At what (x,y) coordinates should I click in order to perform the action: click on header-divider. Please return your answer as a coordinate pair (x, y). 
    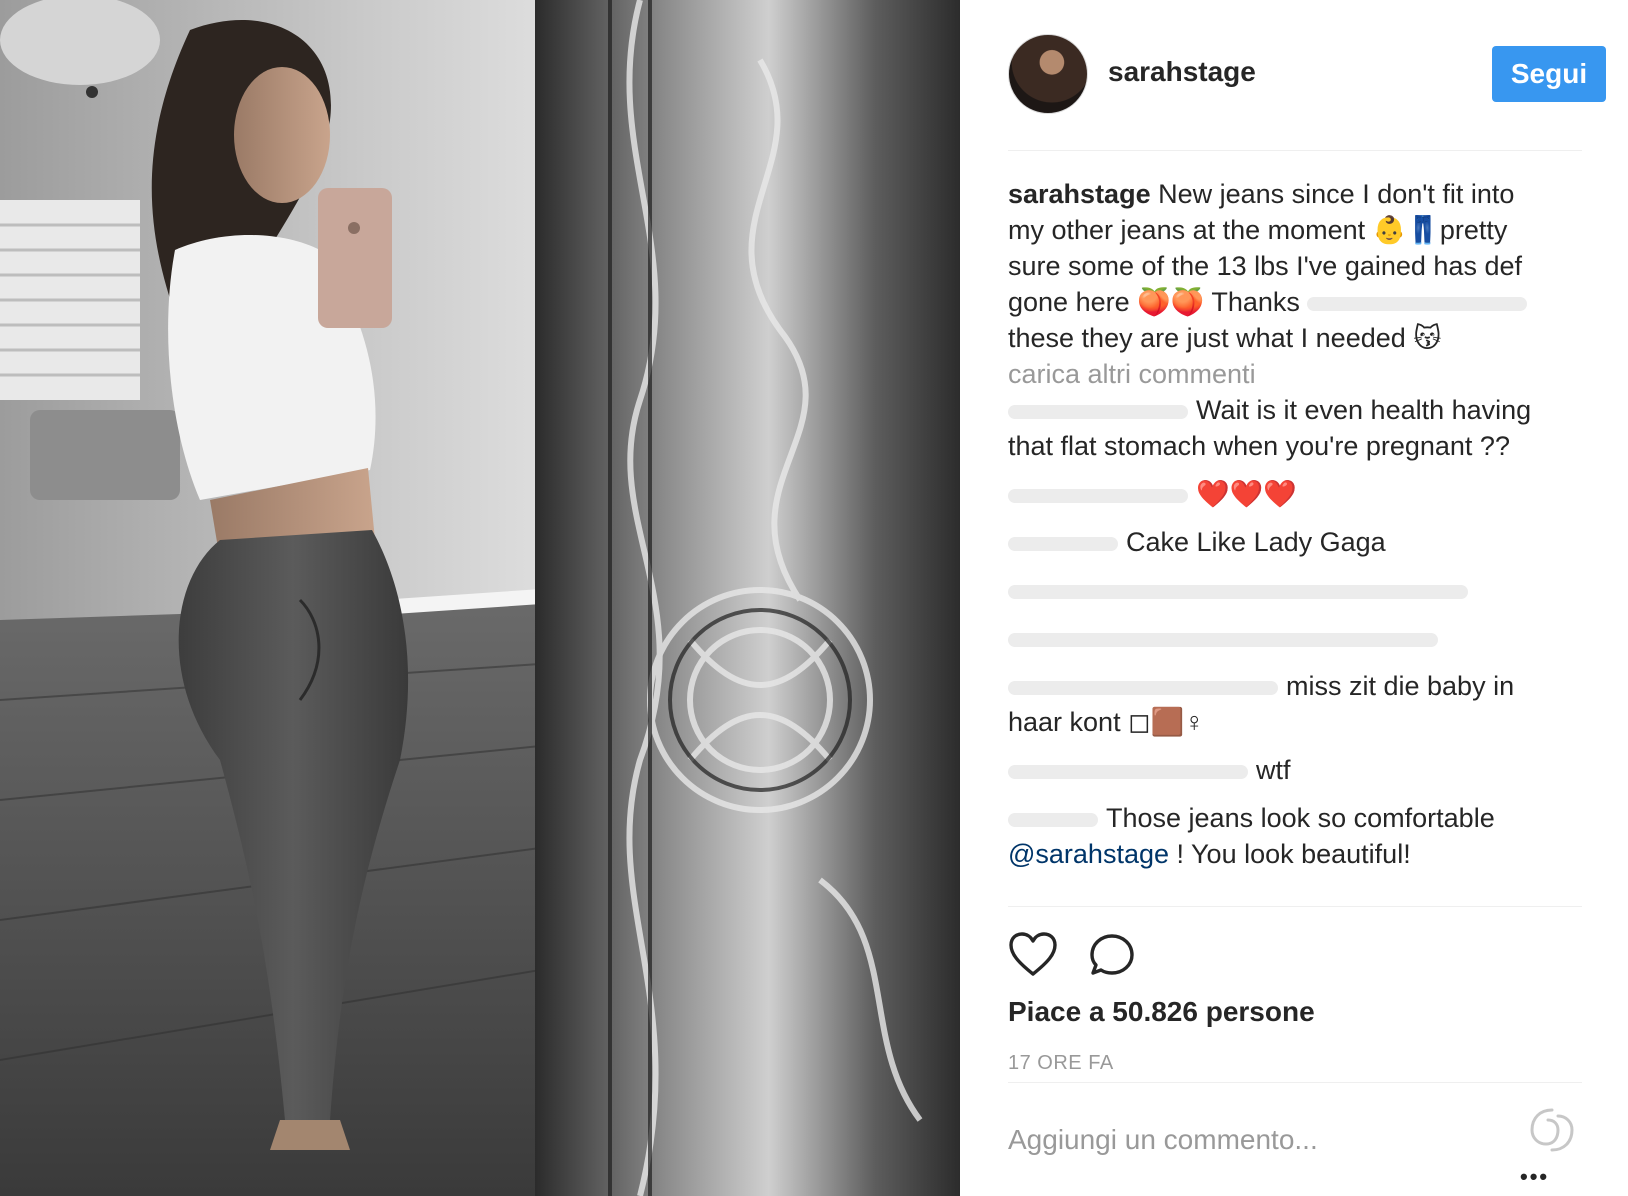
    Looking at the image, I should click on (1295, 150).